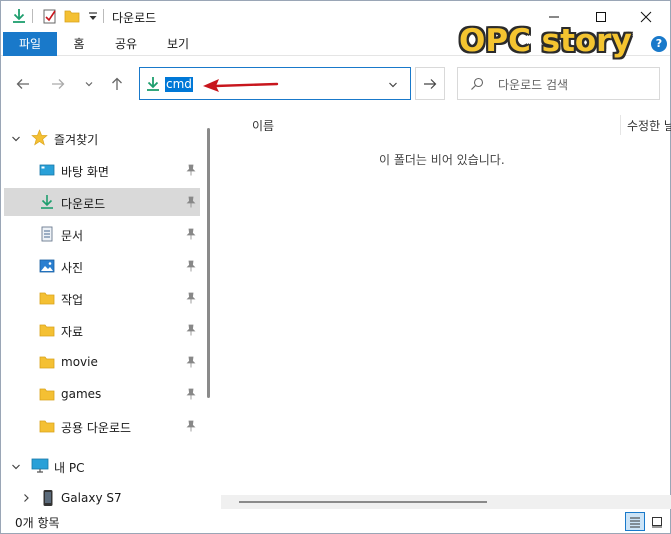 This screenshot has width=671, height=534. I want to click on large-icons-view-icon, so click(657, 521).